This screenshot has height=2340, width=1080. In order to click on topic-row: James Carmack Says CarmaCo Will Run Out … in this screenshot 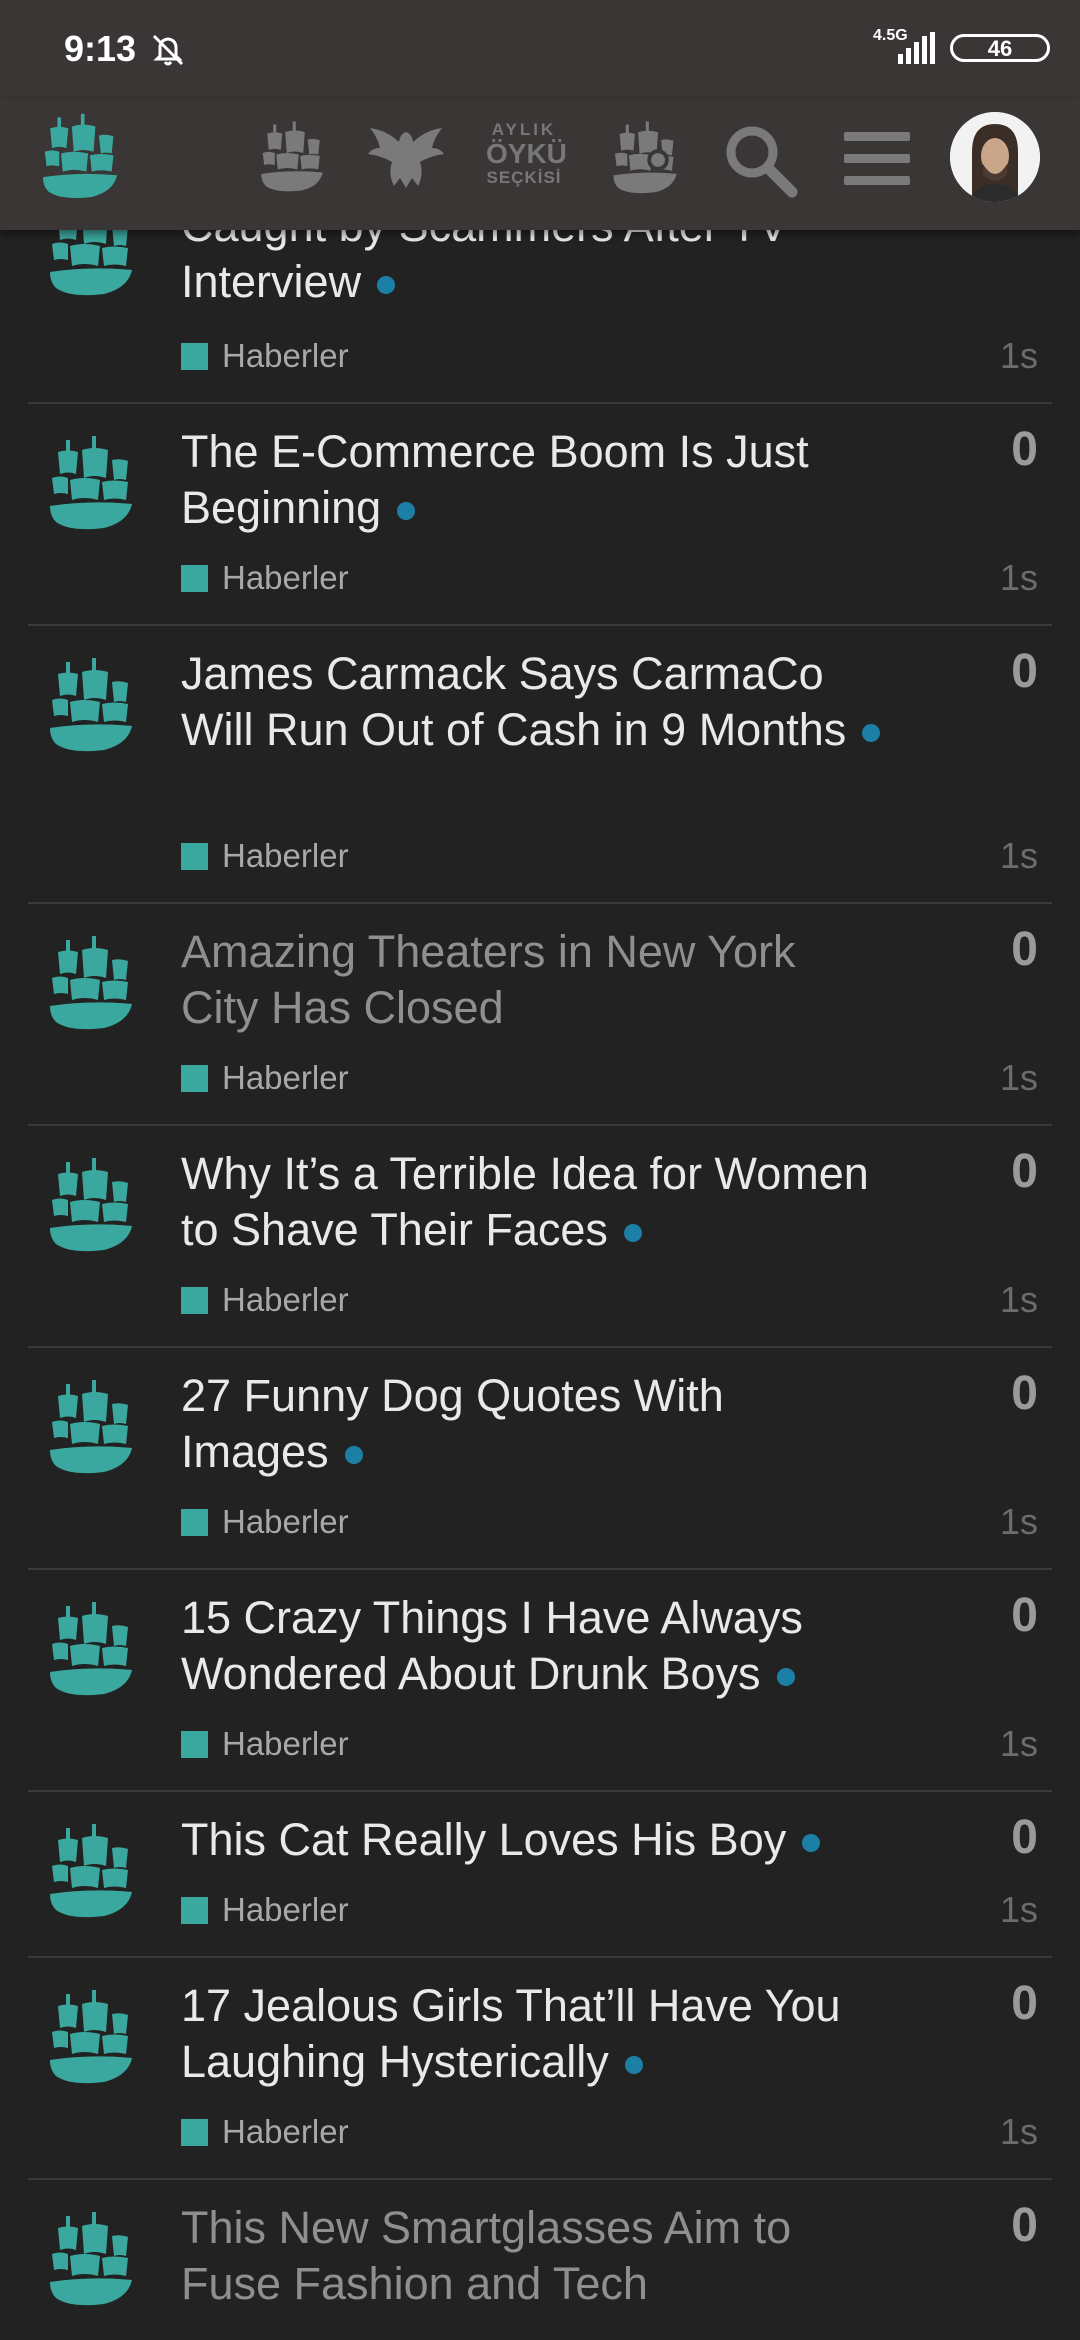, I will do `click(540, 765)`.